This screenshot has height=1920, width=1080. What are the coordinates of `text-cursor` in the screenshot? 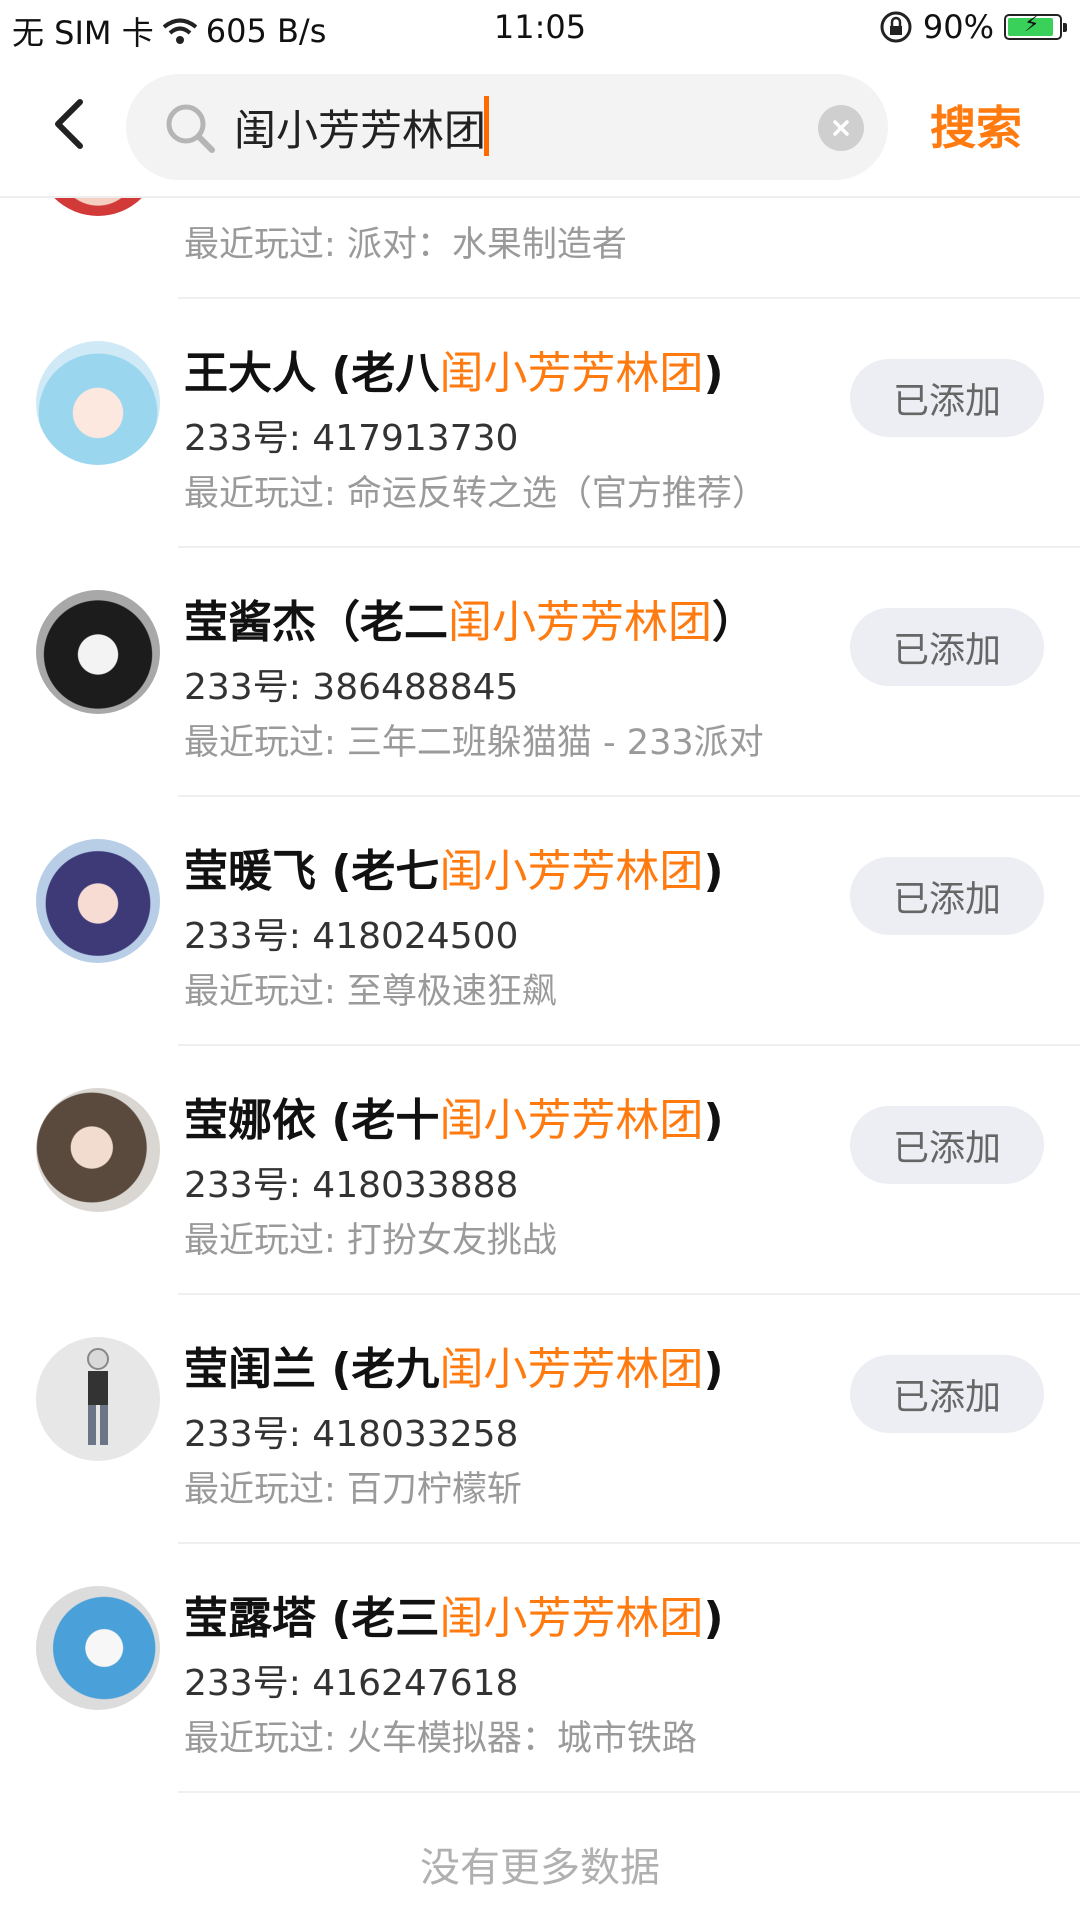 It's located at (486, 126).